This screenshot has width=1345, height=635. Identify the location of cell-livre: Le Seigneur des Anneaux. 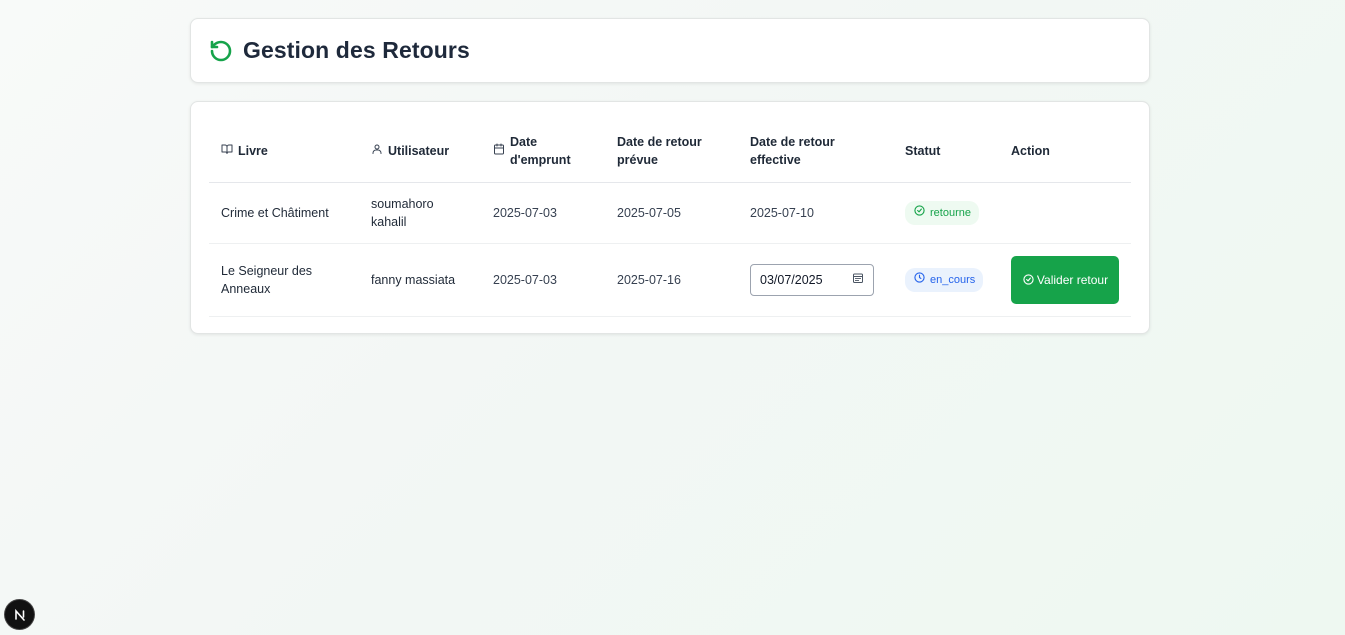
(284, 280).